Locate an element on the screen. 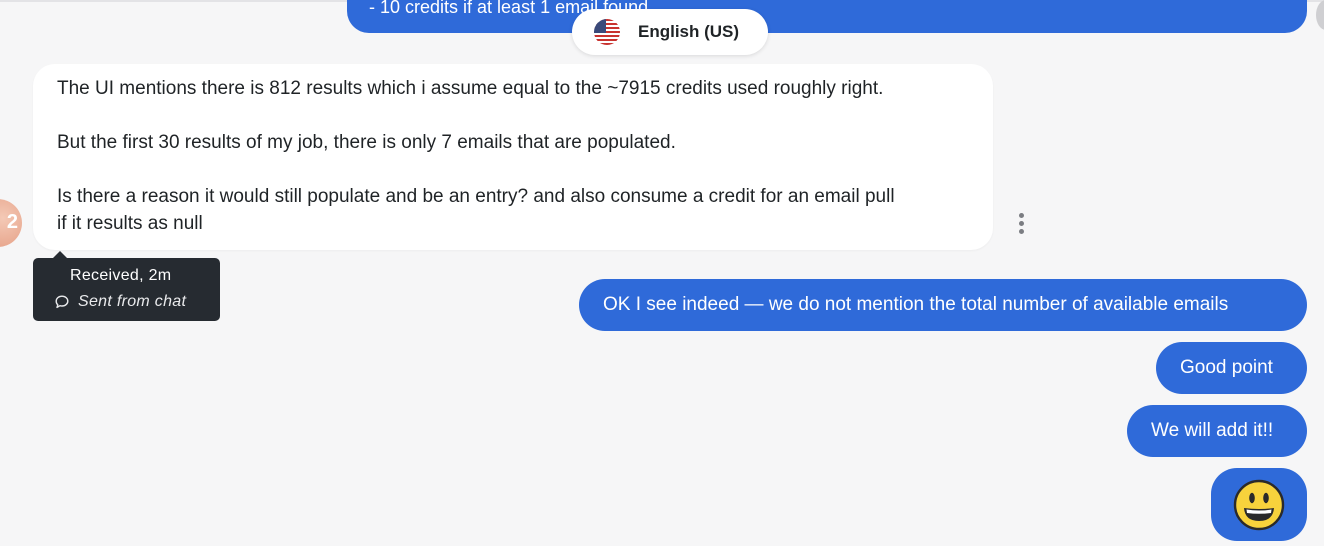  more-options-icon is located at coordinates (1021, 224).